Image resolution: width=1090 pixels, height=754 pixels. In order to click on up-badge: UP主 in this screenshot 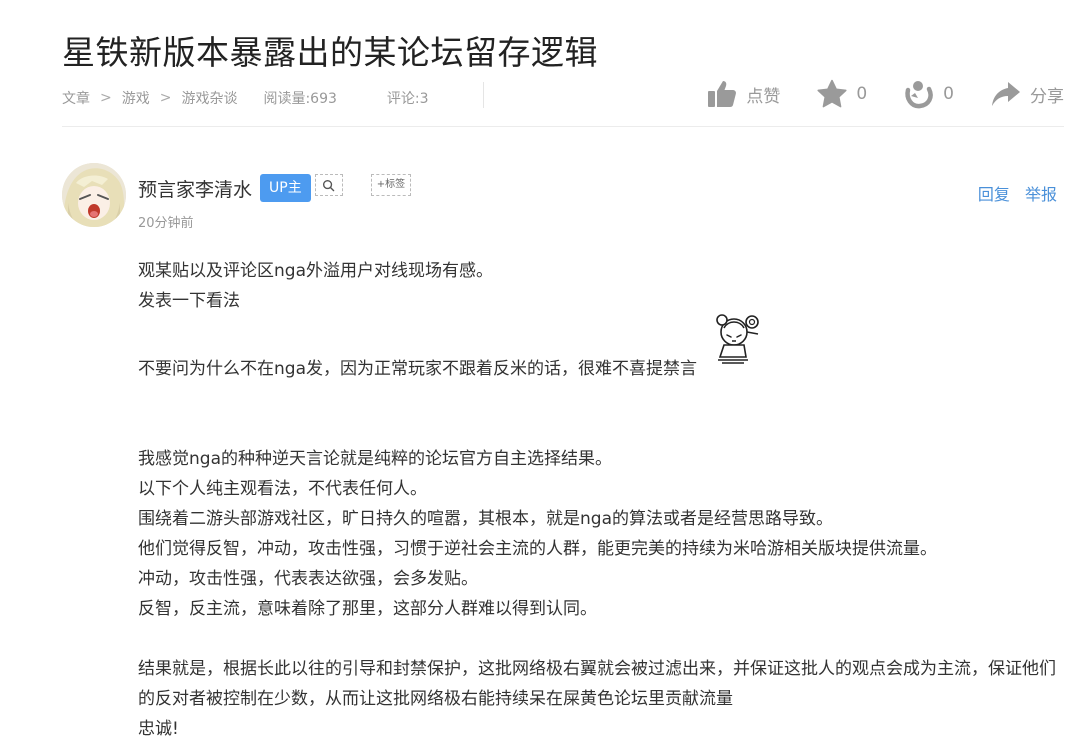, I will do `click(285, 188)`.